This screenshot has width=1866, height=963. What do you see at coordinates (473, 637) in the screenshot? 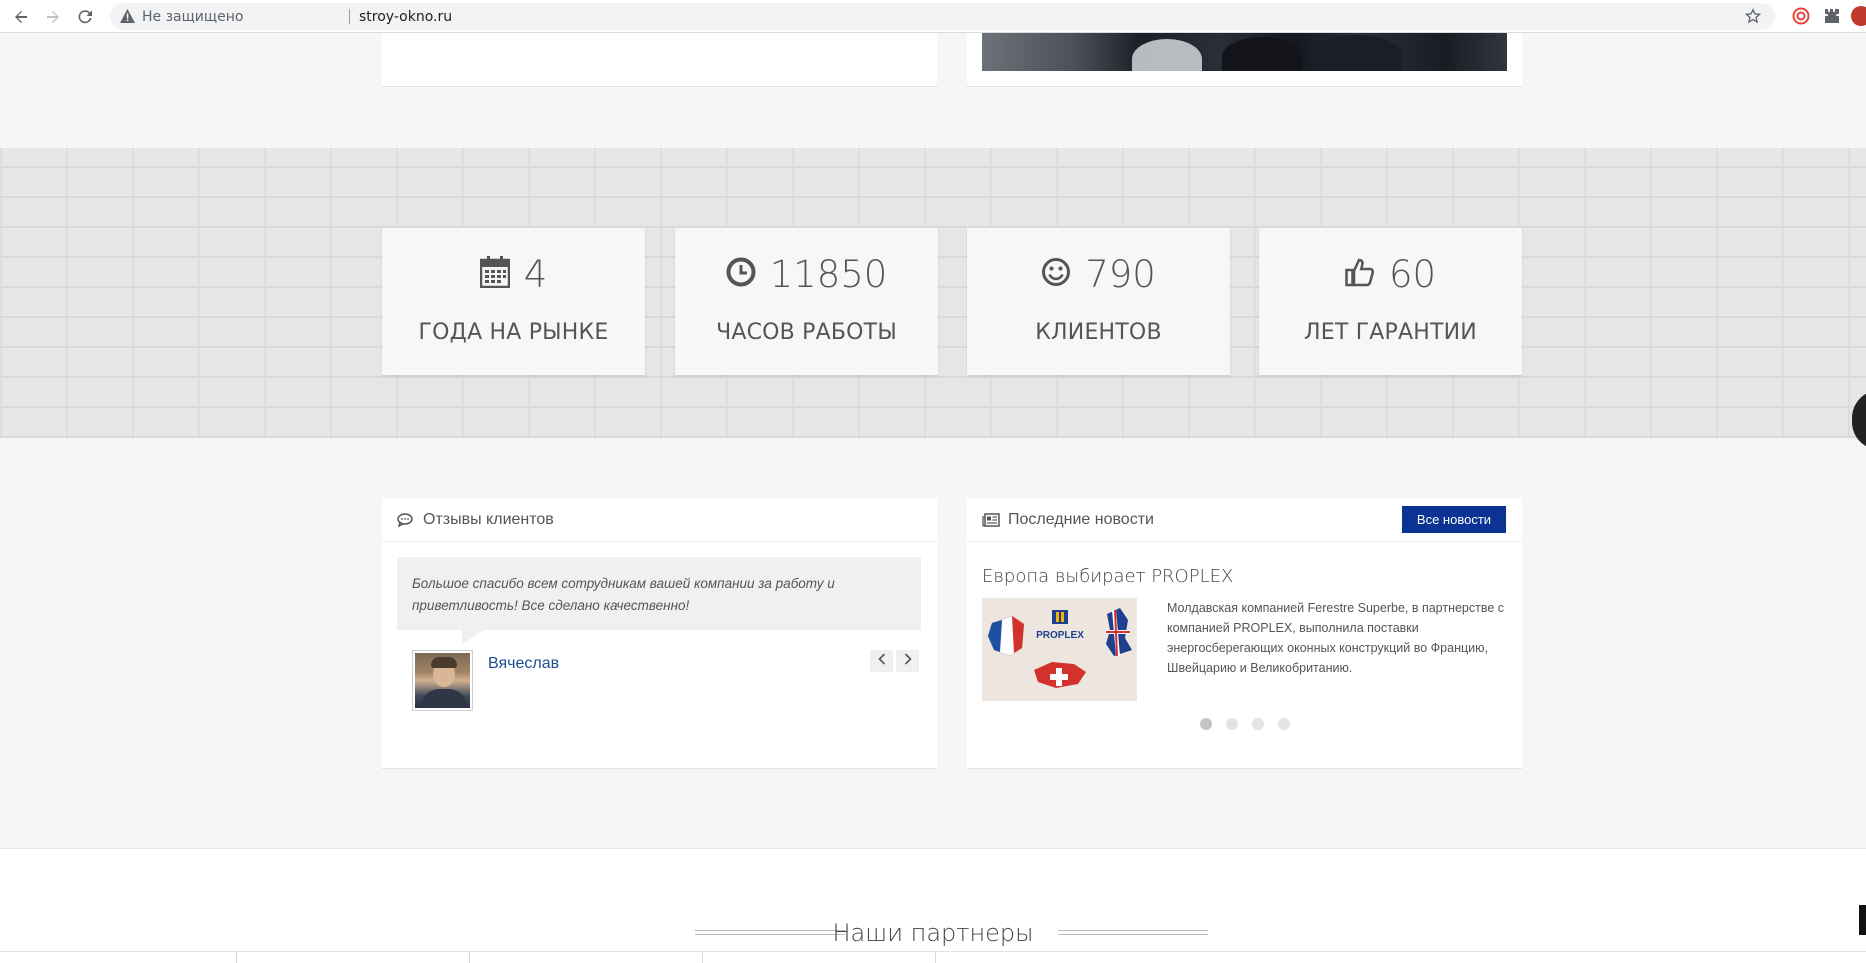
I see `quote-tail` at bounding box center [473, 637].